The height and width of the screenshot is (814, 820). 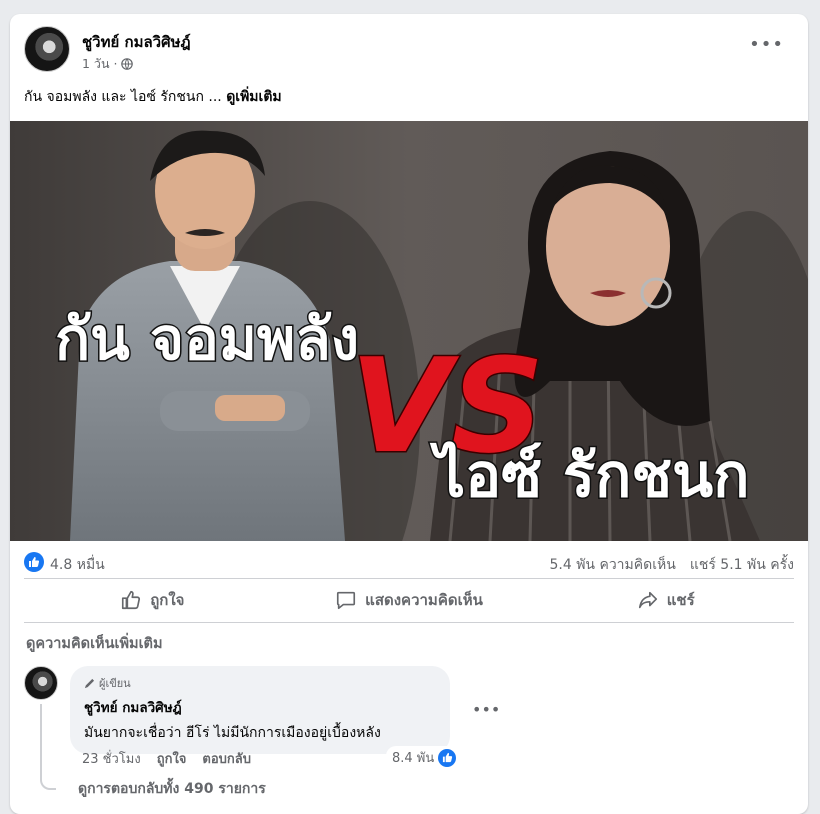 I want to click on comment-like-reaction-icon, so click(x=447, y=757).